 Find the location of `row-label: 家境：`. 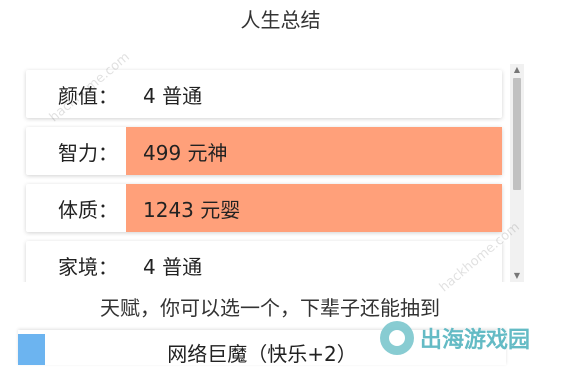

row-label: 家境： is located at coordinates (88, 266).